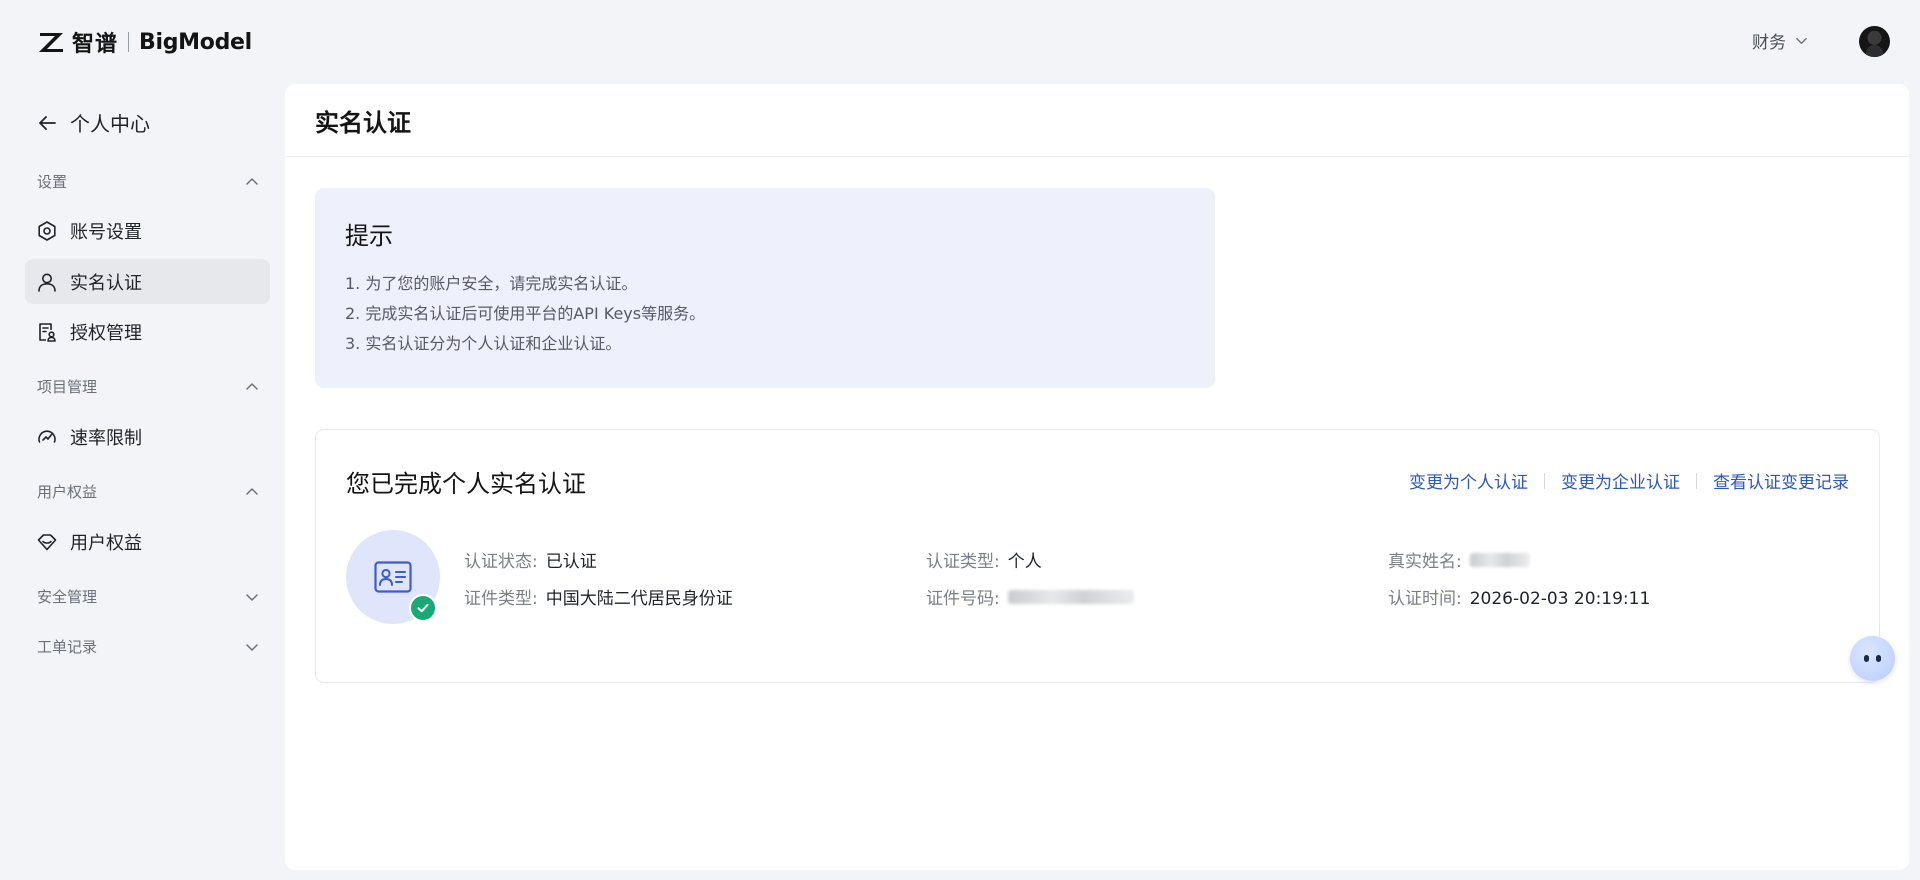 This screenshot has height=880, width=1920. Describe the element at coordinates (47, 436) in the screenshot. I see `speedometer-icon` at that location.